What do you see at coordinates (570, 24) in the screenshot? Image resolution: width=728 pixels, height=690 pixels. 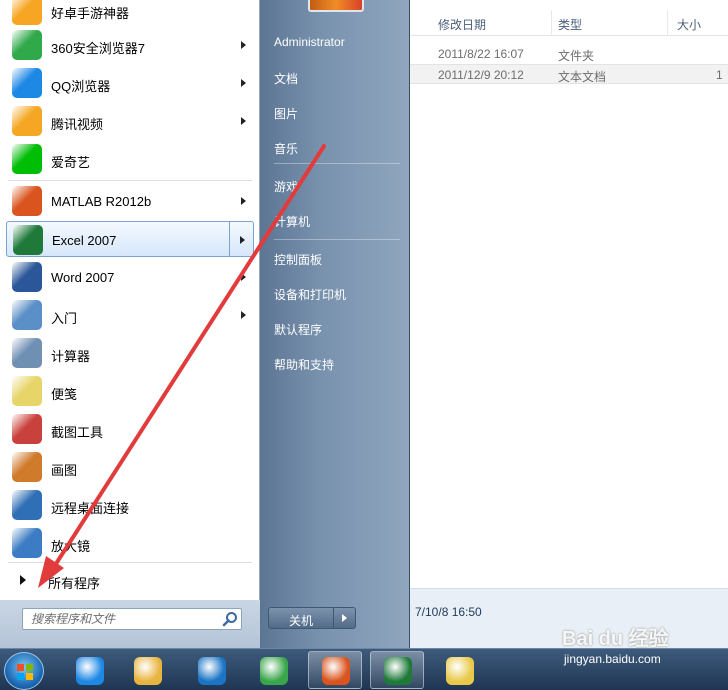 I see `column-type: 类型` at bounding box center [570, 24].